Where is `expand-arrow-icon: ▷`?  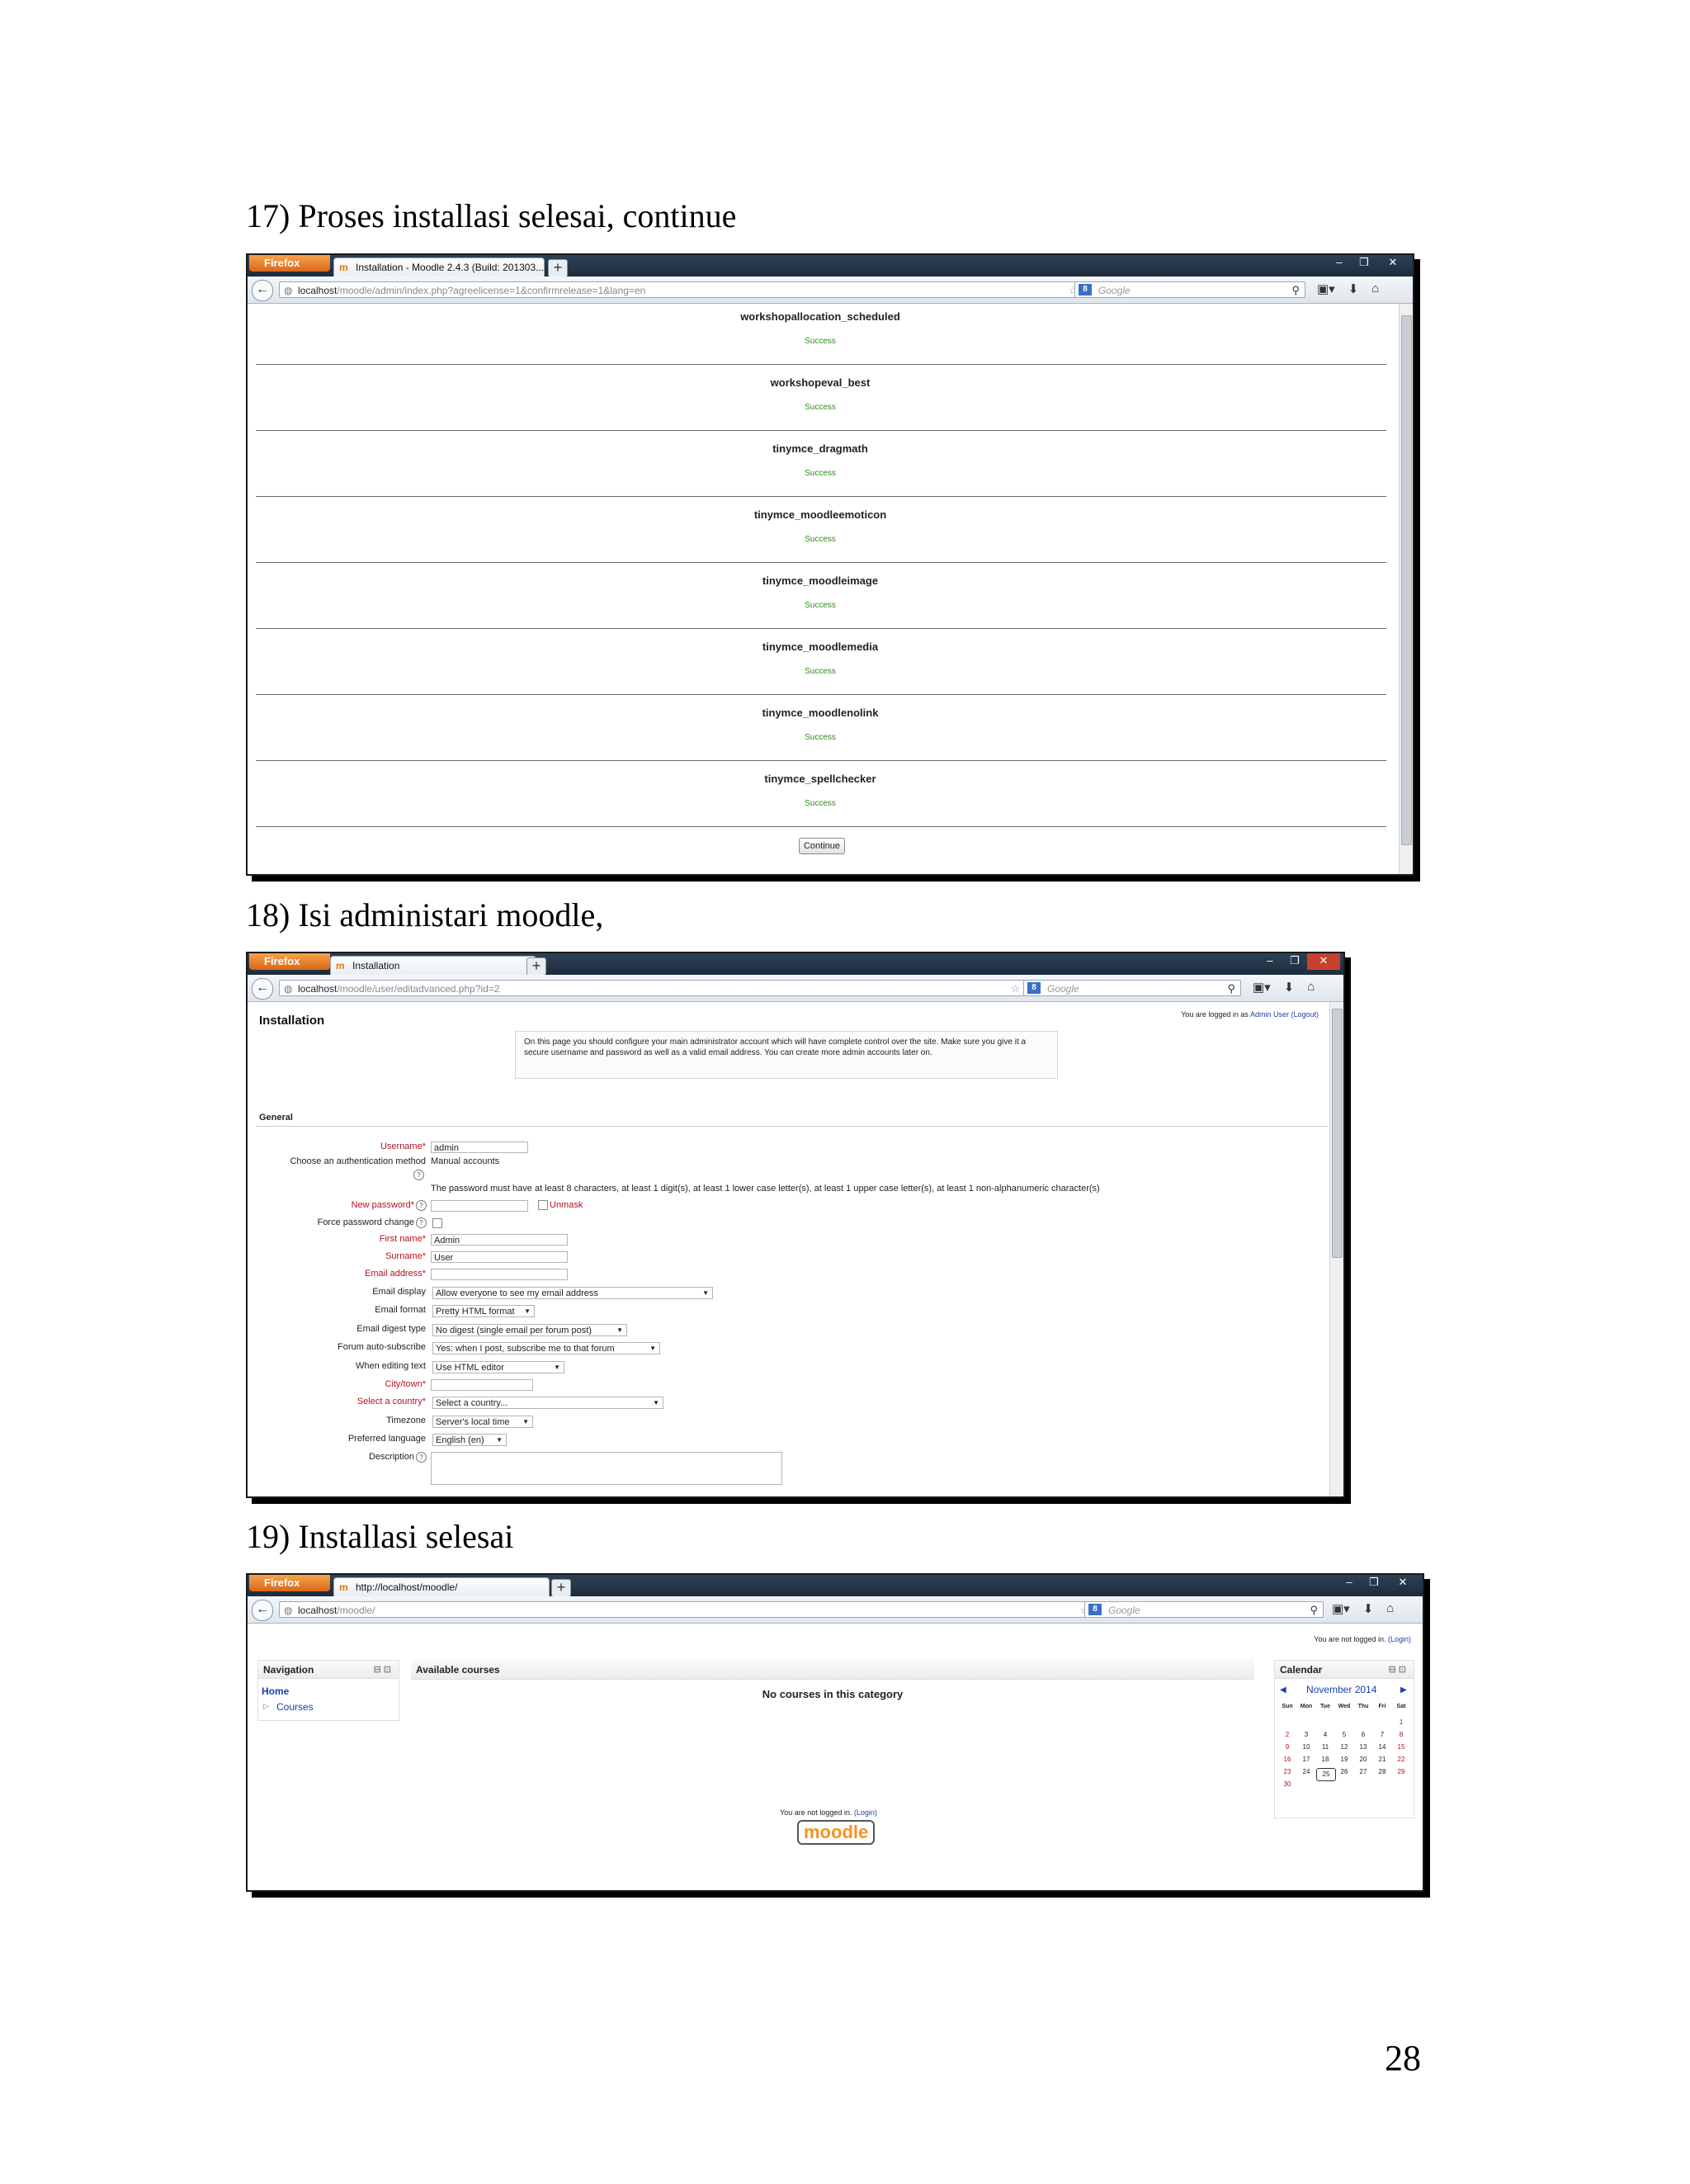 expand-arrow-icon: ▷ is located at coordinates (266, 1706).